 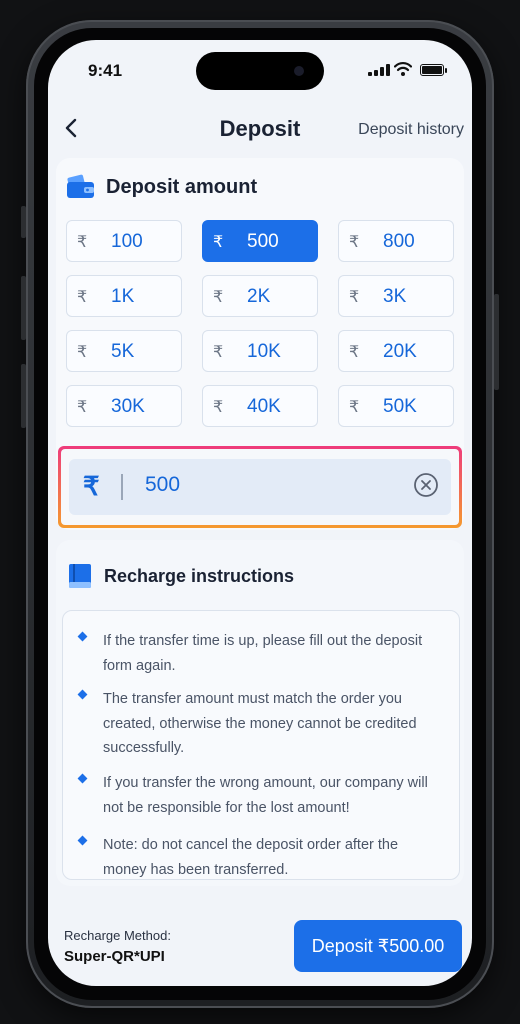 I want to click on amount-option-50k: ₹ 50K, so click(x=396, y=406).